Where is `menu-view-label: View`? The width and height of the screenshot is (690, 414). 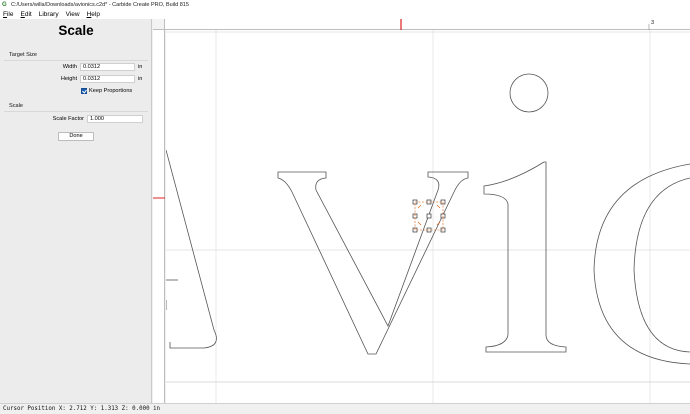 menu-view-label: View is located at coordinates (72, 14).